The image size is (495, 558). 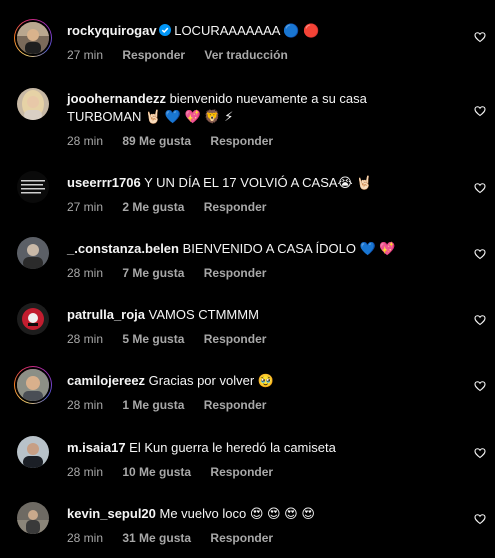 What do you see at coordinates (153, 405) in the screenshot?
I see `likes-count: 1 Me gusta` at bounding box center [153, 405].